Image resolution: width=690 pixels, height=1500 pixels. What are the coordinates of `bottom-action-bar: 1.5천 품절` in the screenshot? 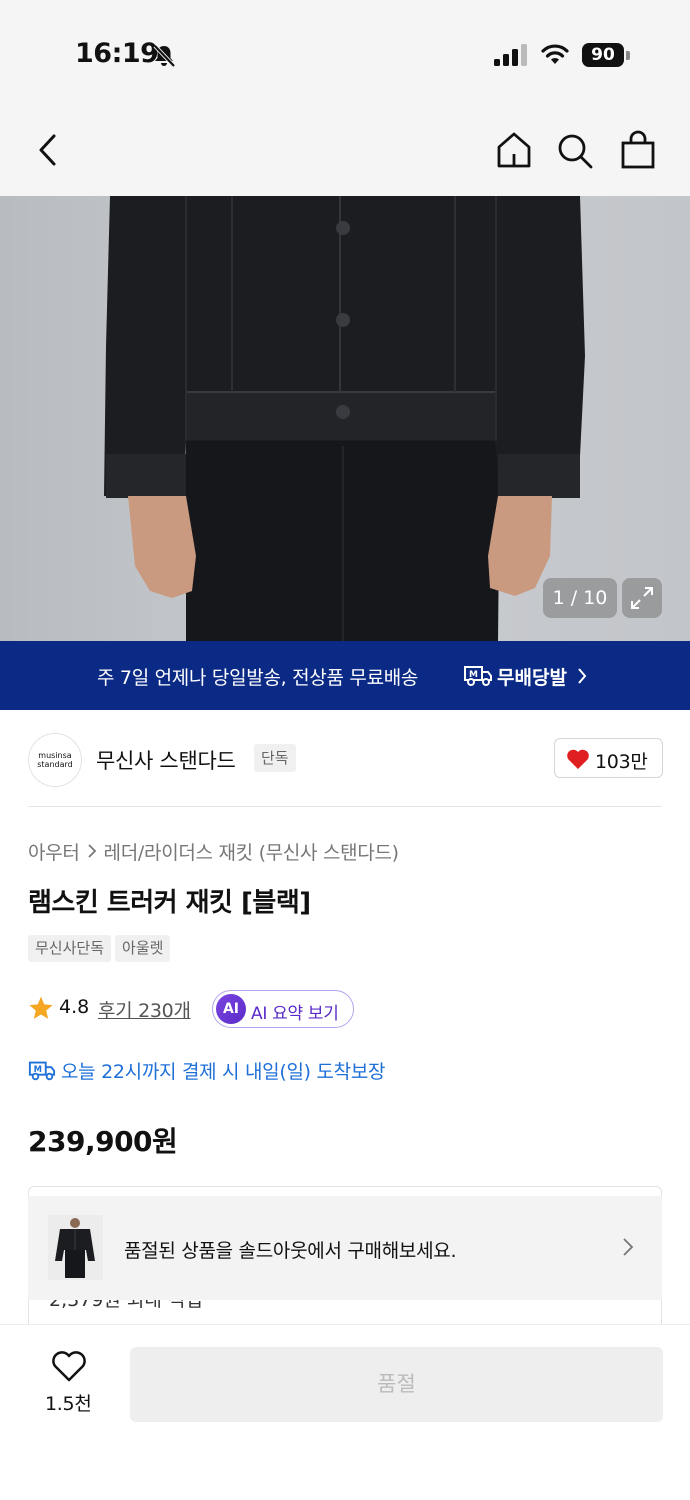 It's located at (345, 1412).